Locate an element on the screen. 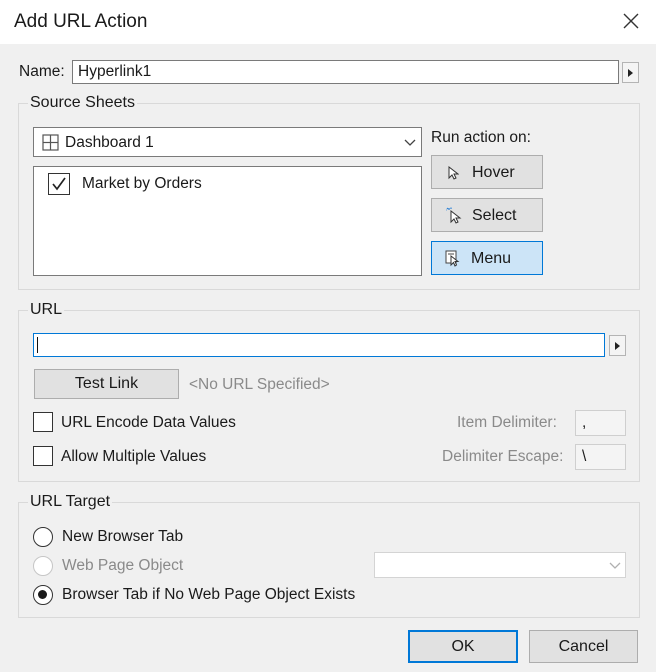 The height and width of the screenshot is (672, 656). name-label: Name: is located at coordinates (42, 71).